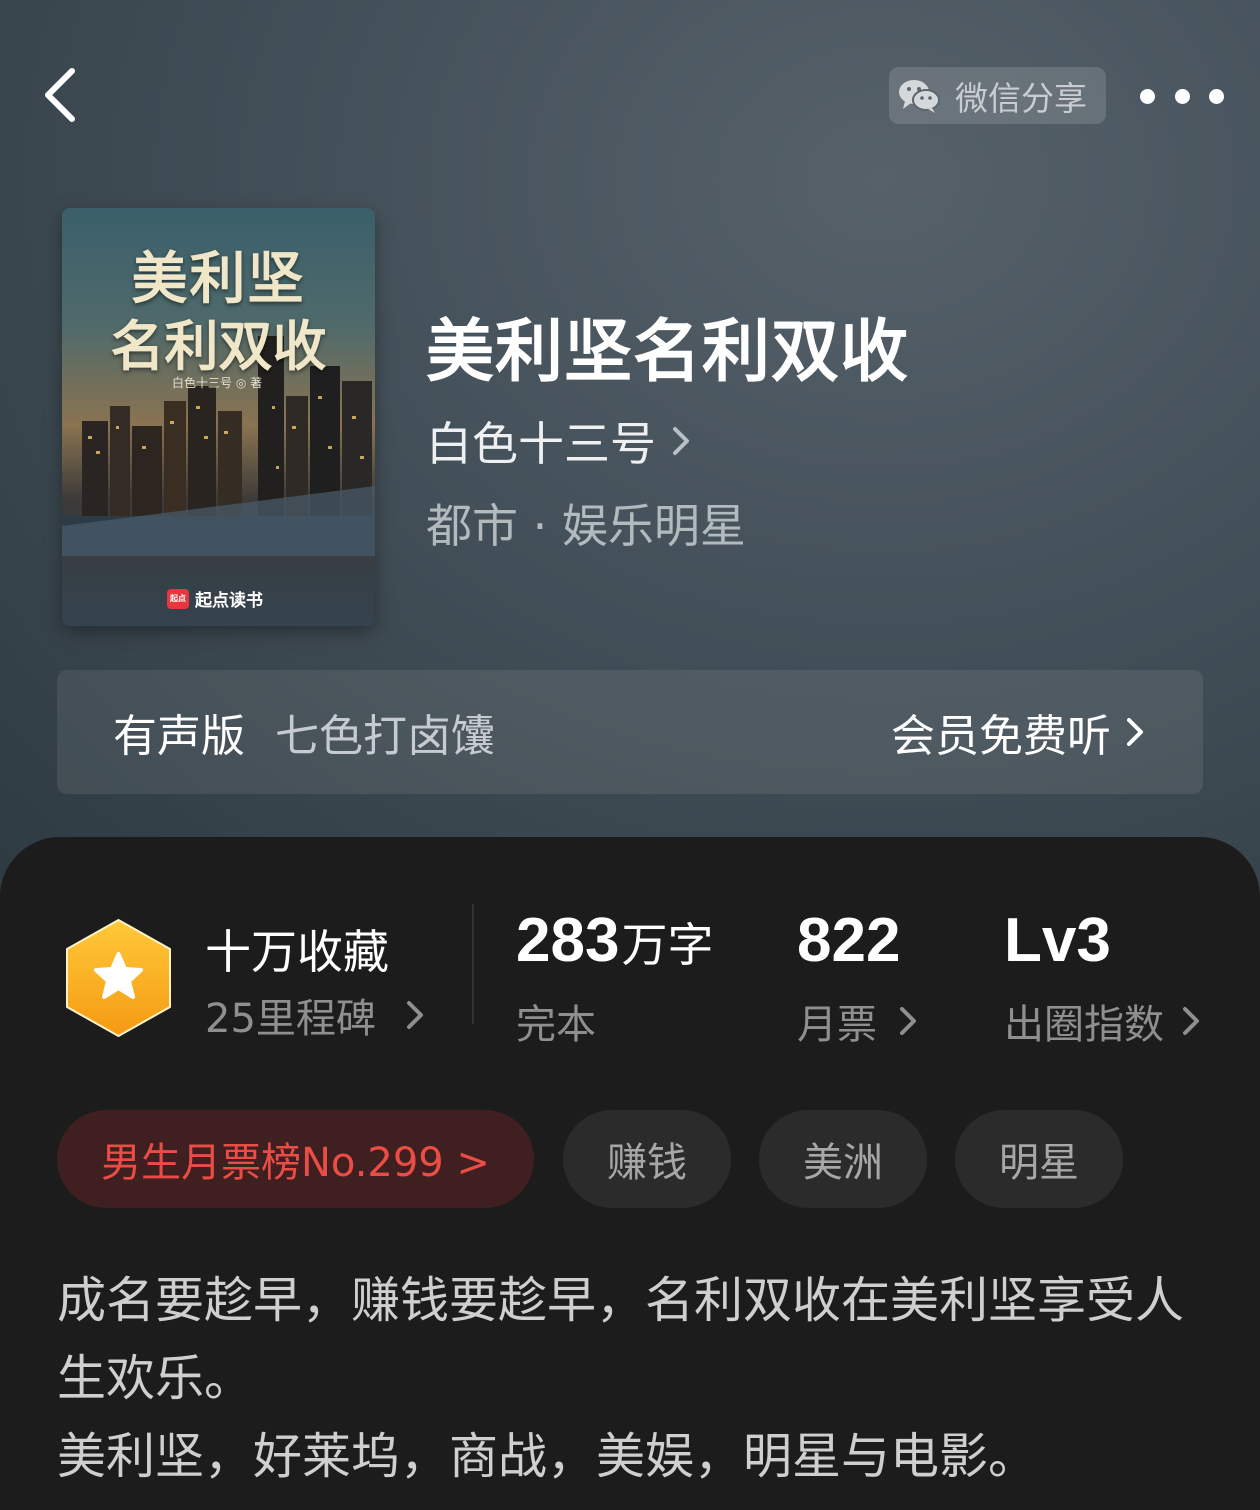 The width and height of the screenshot is (1260, 1510). Describe the element at coordinates (919, 96) in the screenshot. I see `wechat-icon` at that location.